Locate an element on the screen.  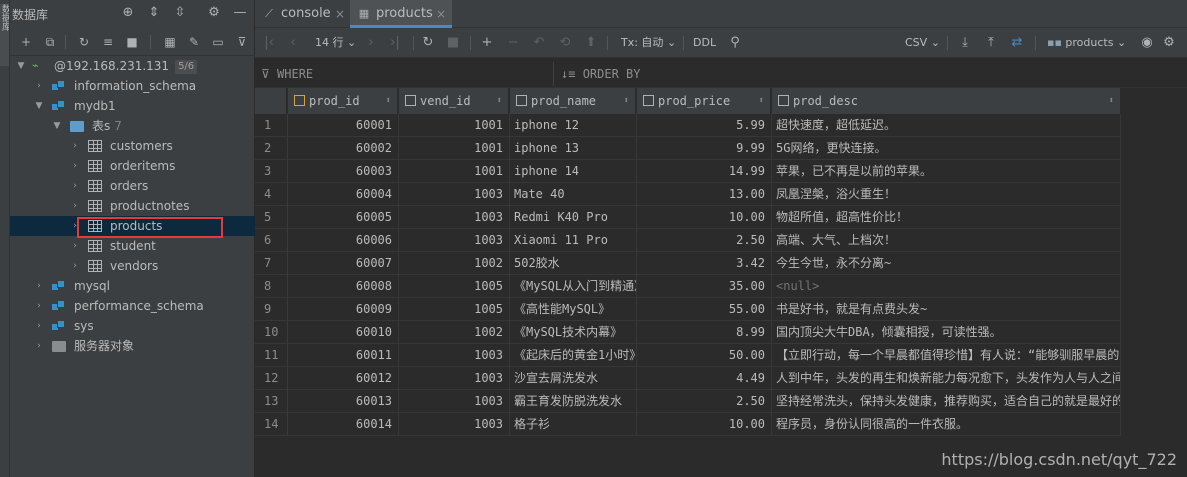
table-row: 6 60006 1003 Xiaomi 11 Pro 2.50 高端、大气、上档次！ is located at coordinates (721, 240).